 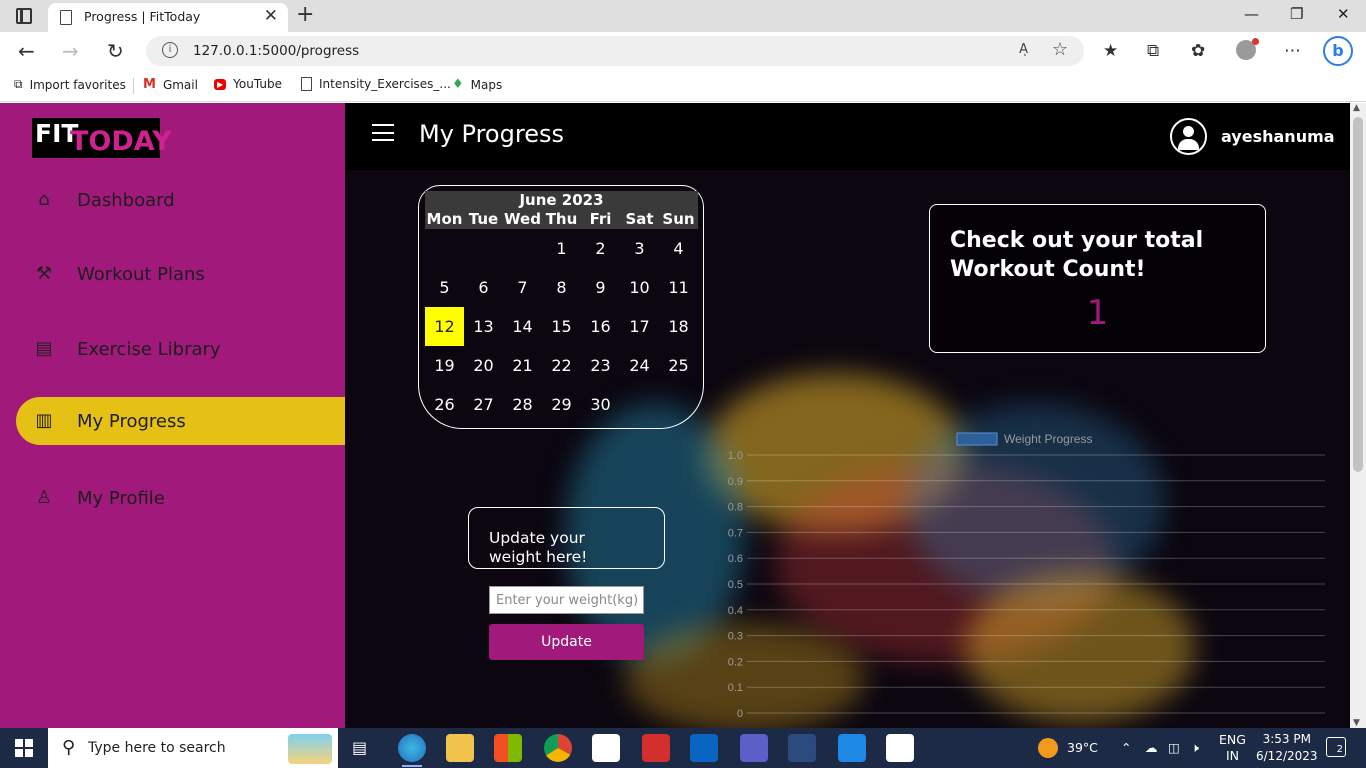 I want to click on back-icon: ←, so click(x=26, y=51).